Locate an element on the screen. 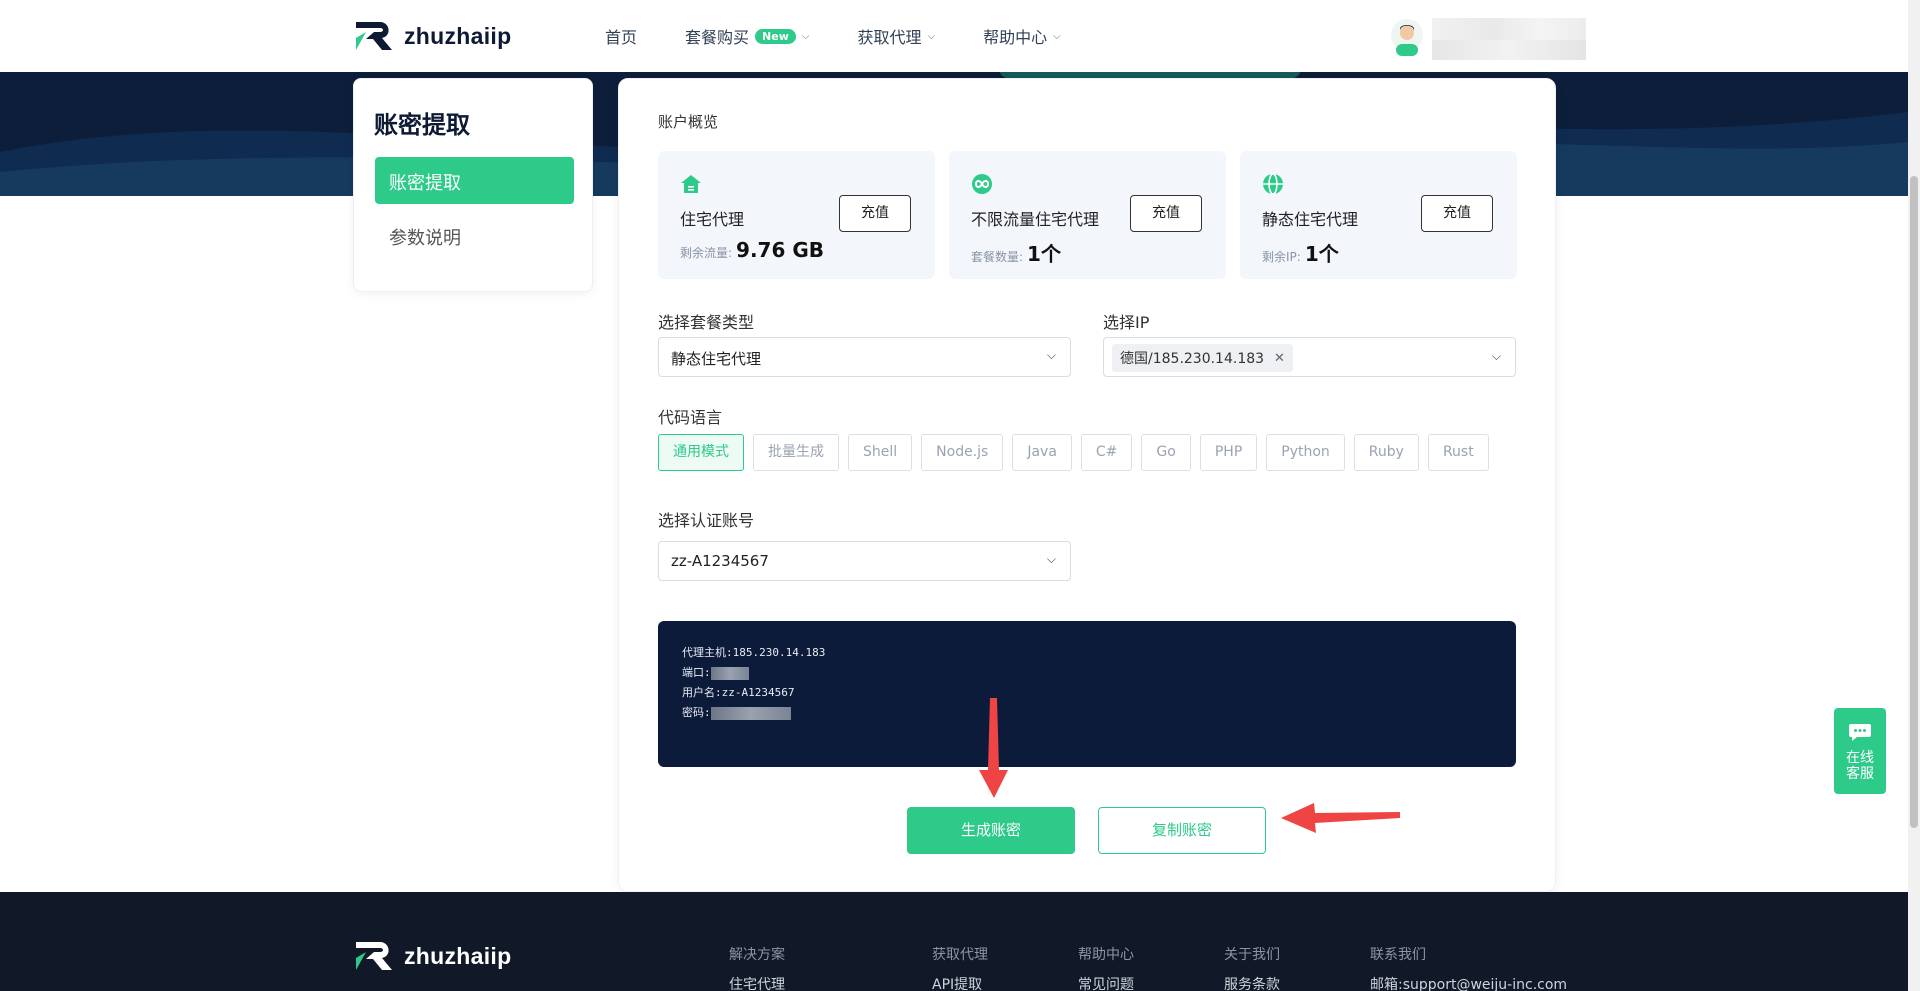 The image size is (1920, 991). package-type-label: 选择套餐类型 is located at coordinates (706, 322).